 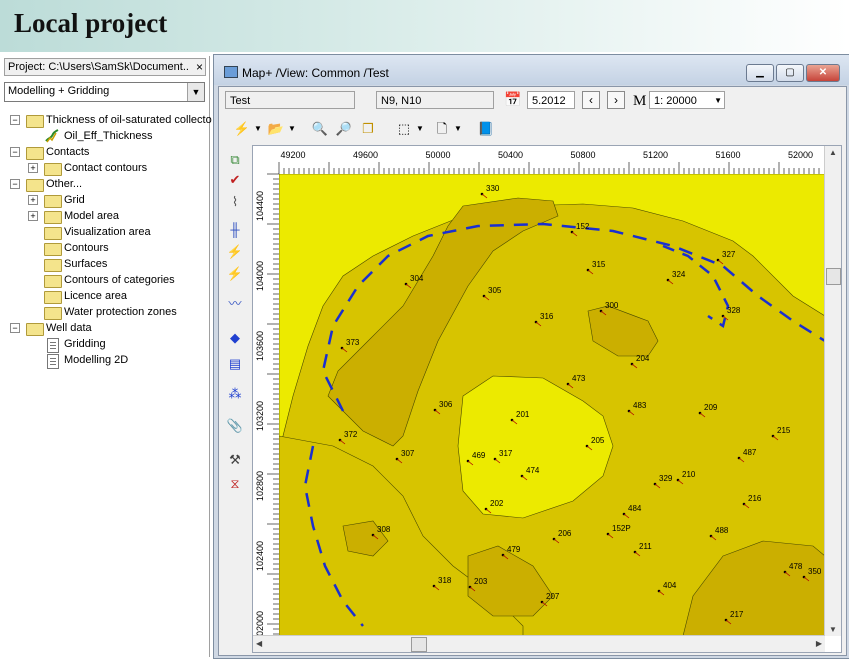 What do you see at coordinates (235, 394) in the screenshot?
I see `well-marker-icon: ⁂` at bounding box center [235, 394].